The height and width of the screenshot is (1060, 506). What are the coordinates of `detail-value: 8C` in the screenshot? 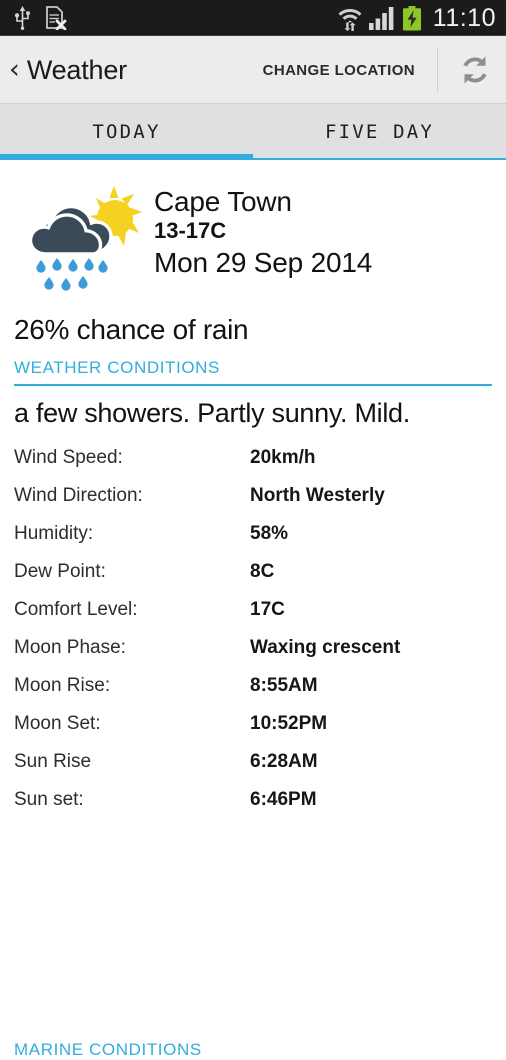 It's located at (262, 571).